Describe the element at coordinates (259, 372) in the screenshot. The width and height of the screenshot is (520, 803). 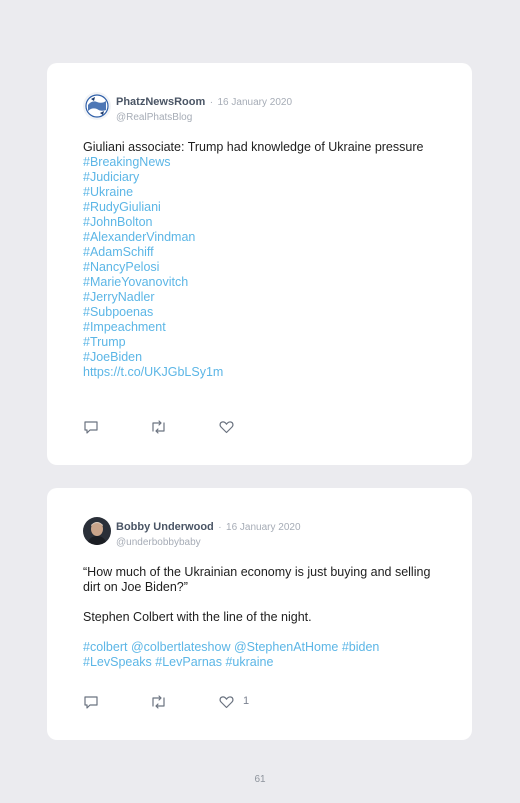
I see `tweet-link: https://t.co/UKJGbLSy1m` at that location.